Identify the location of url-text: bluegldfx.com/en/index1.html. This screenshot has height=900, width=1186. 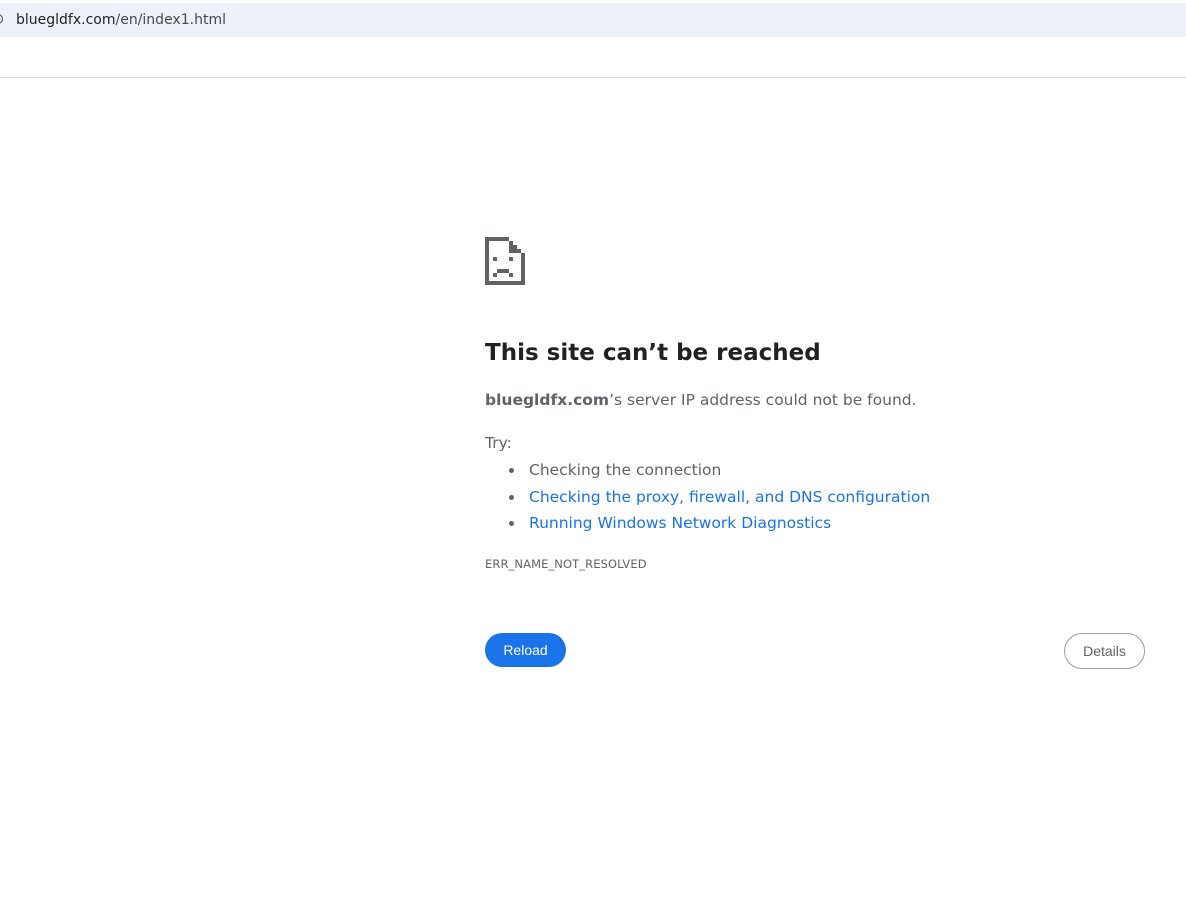
(121, 20).